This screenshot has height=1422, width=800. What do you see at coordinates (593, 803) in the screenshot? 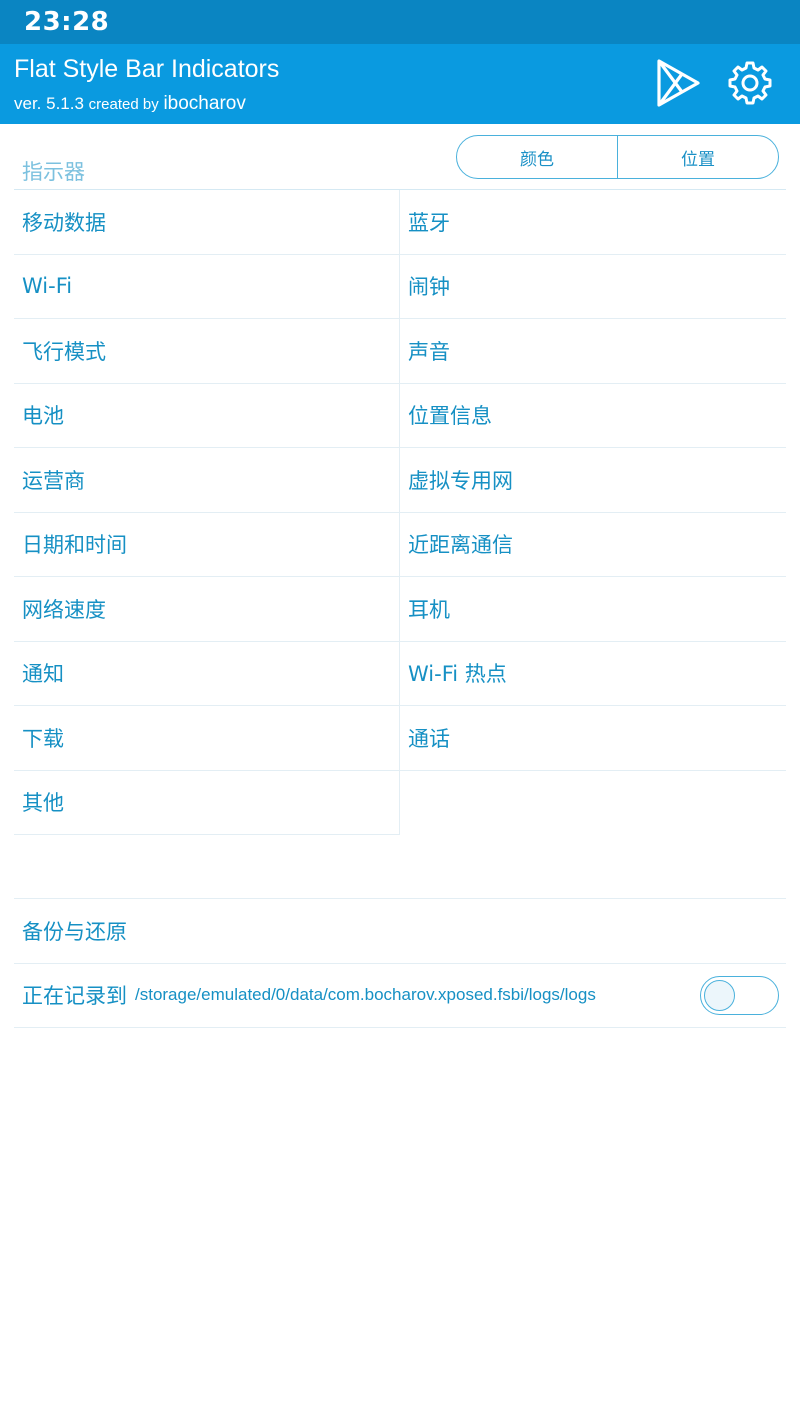
I see `empty-cell` at bounding box center [593, 803].